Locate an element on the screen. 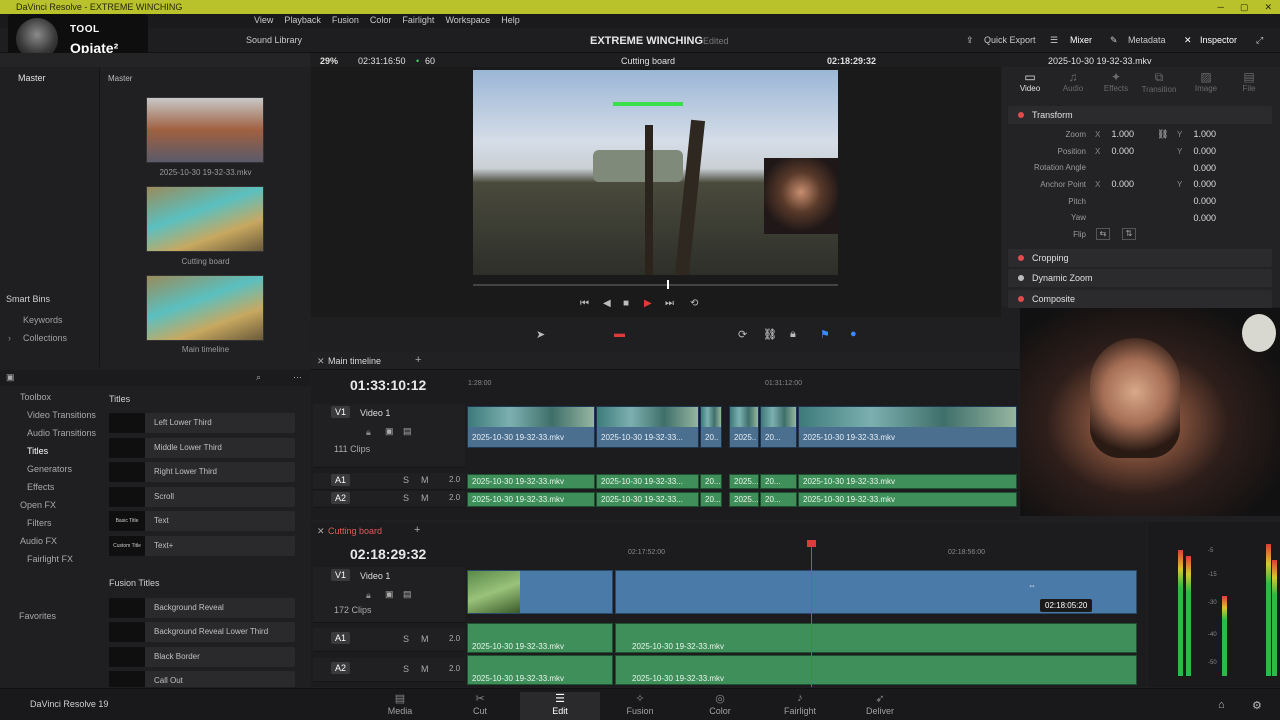 The image size is (1280, 720). category-filters: Filters is located at coordinates (39, 523).